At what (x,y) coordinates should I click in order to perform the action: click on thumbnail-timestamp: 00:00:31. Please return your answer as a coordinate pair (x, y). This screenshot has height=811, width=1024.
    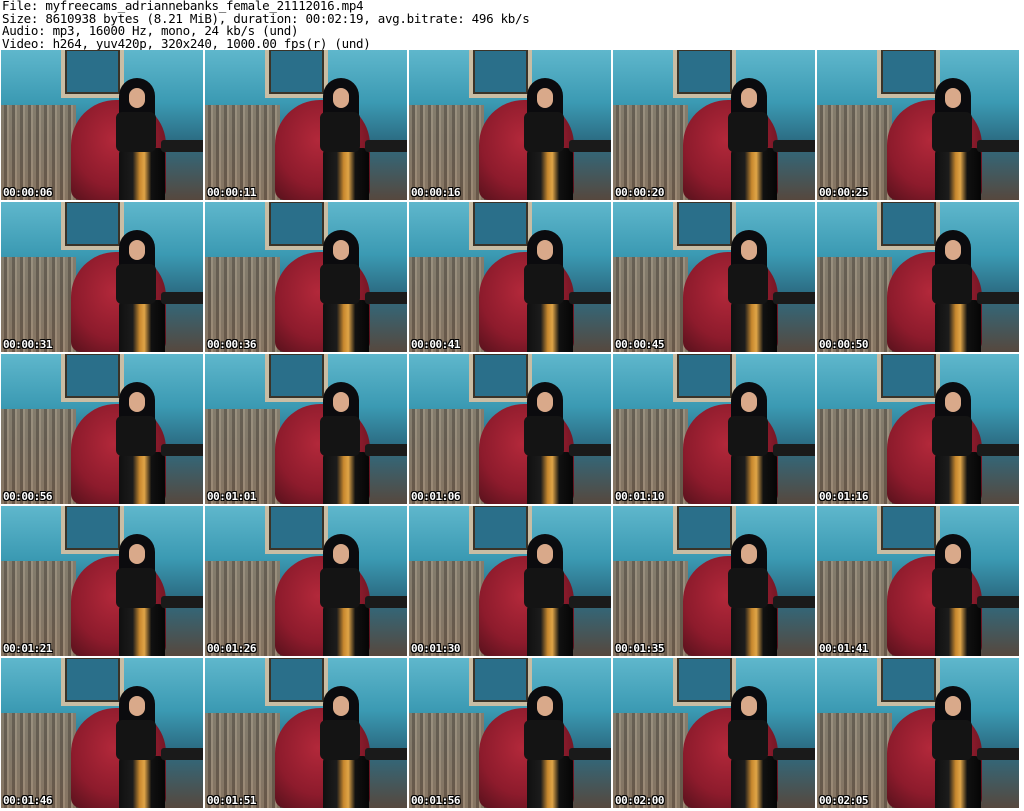
    Looking at the image, I should click on (27, 344).